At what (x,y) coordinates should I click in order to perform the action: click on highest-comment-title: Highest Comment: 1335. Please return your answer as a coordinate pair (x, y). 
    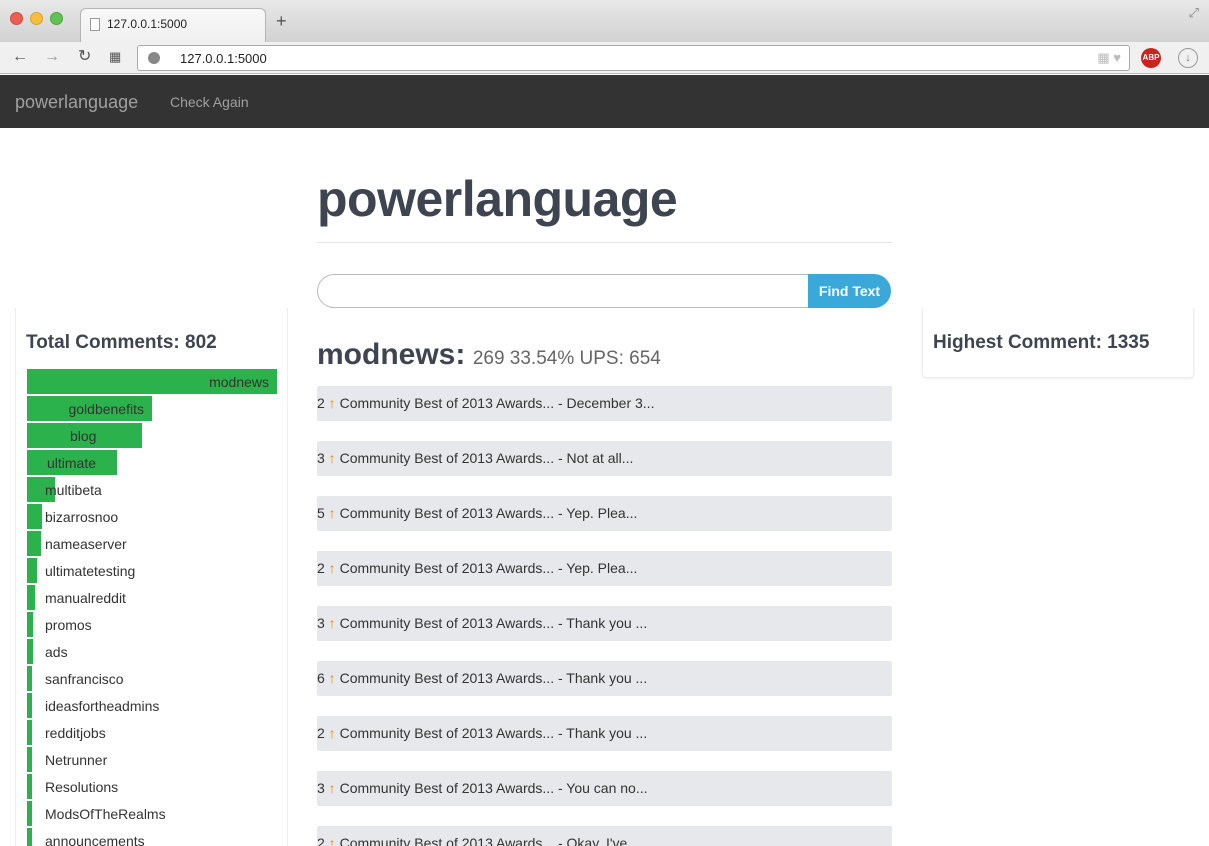
    Looking at the image, I should click on (1041, 342).